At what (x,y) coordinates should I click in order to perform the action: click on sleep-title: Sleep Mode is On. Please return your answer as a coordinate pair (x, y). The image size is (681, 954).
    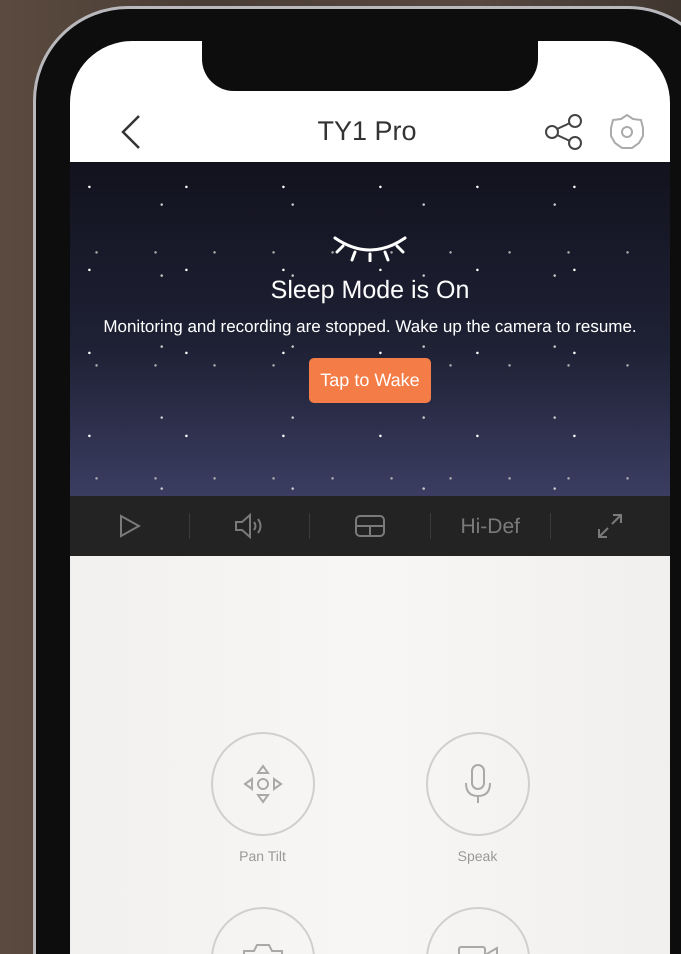
    Looking at the image, I should click on (370, 290).